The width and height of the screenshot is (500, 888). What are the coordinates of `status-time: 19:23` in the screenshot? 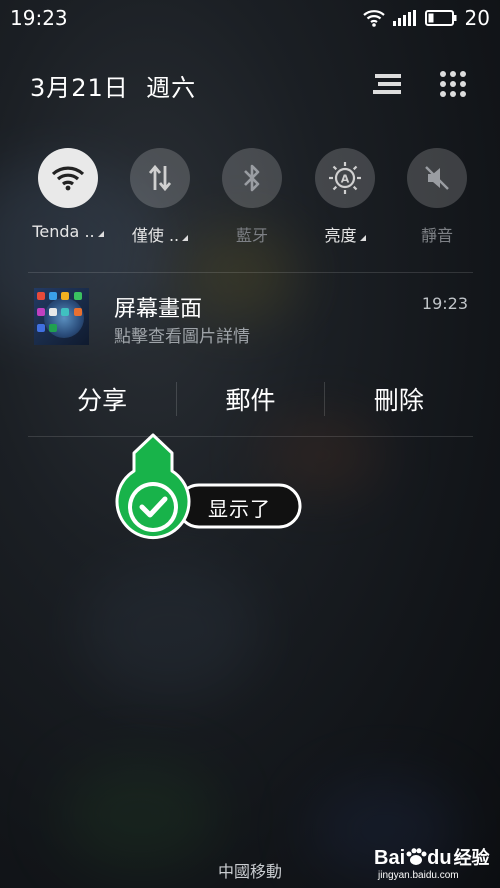 It's located at (39, 18).